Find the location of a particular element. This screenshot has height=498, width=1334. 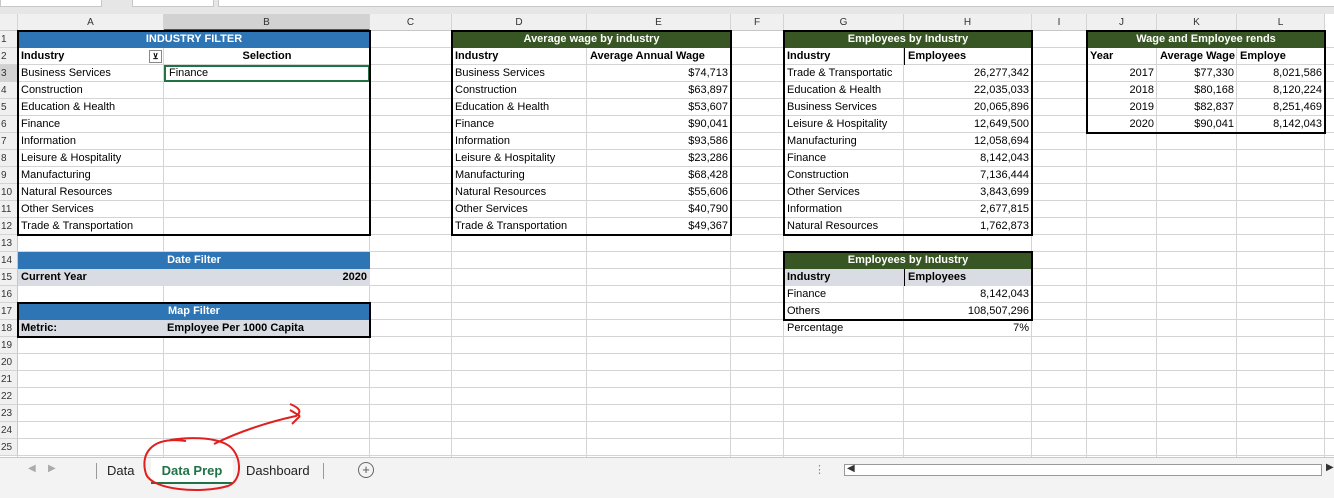

emp-industry-name: Business Services is located at coordinates (844, 107).